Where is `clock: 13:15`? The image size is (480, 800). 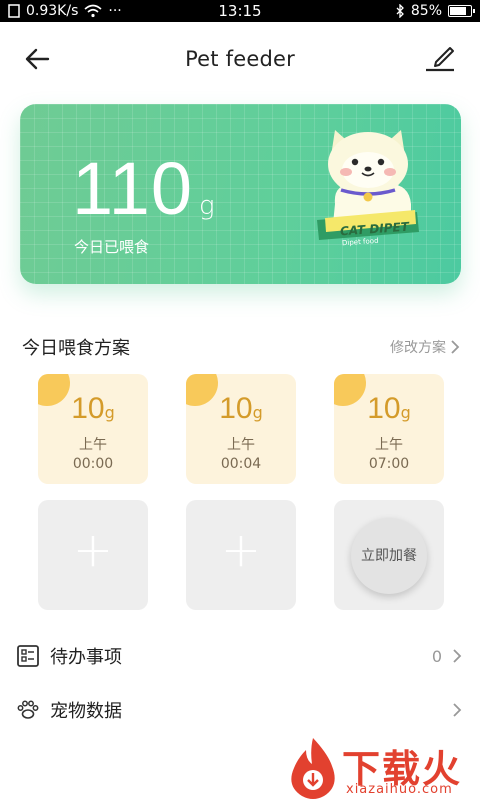
clock: 13:15 is located at coordinates (240, 11).